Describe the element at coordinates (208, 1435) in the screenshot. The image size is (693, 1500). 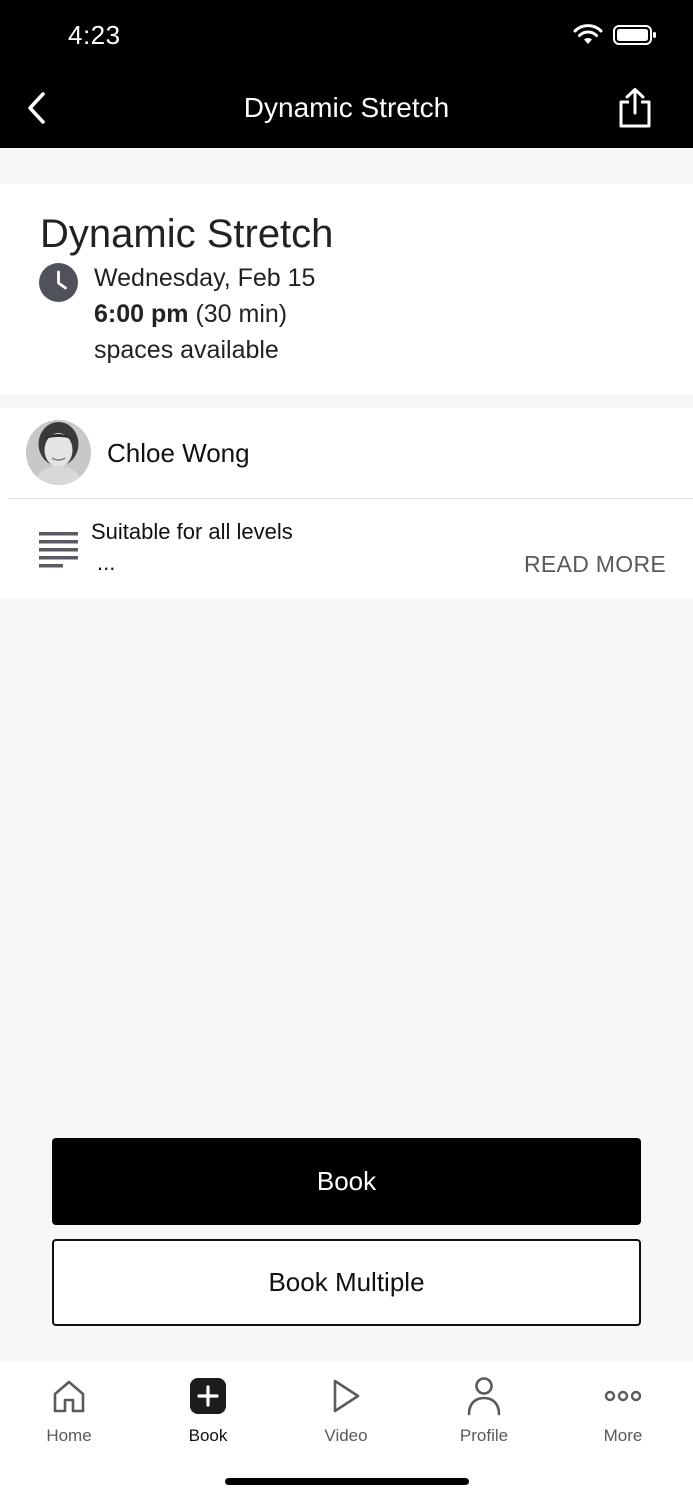
I see `tab-book-label: Book` at that location.